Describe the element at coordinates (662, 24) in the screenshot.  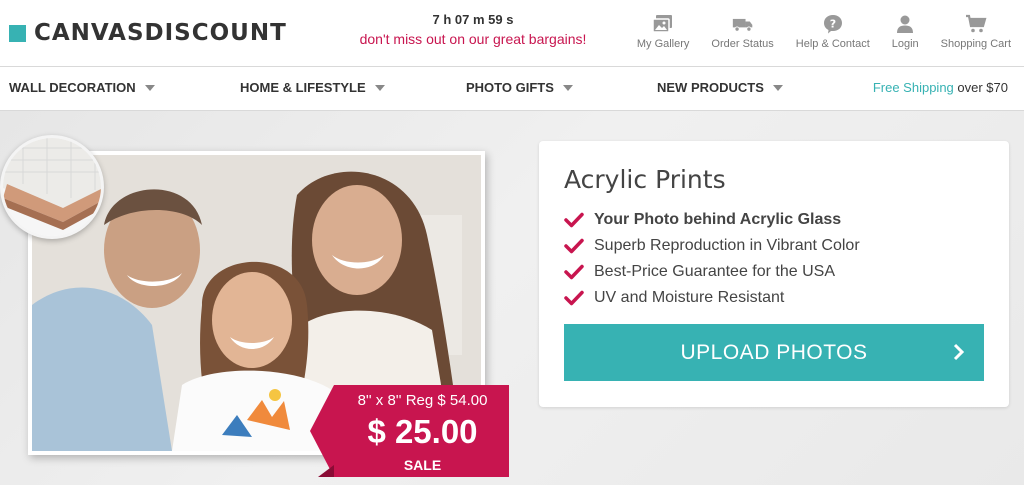
I see `gallery-icon` at that location.